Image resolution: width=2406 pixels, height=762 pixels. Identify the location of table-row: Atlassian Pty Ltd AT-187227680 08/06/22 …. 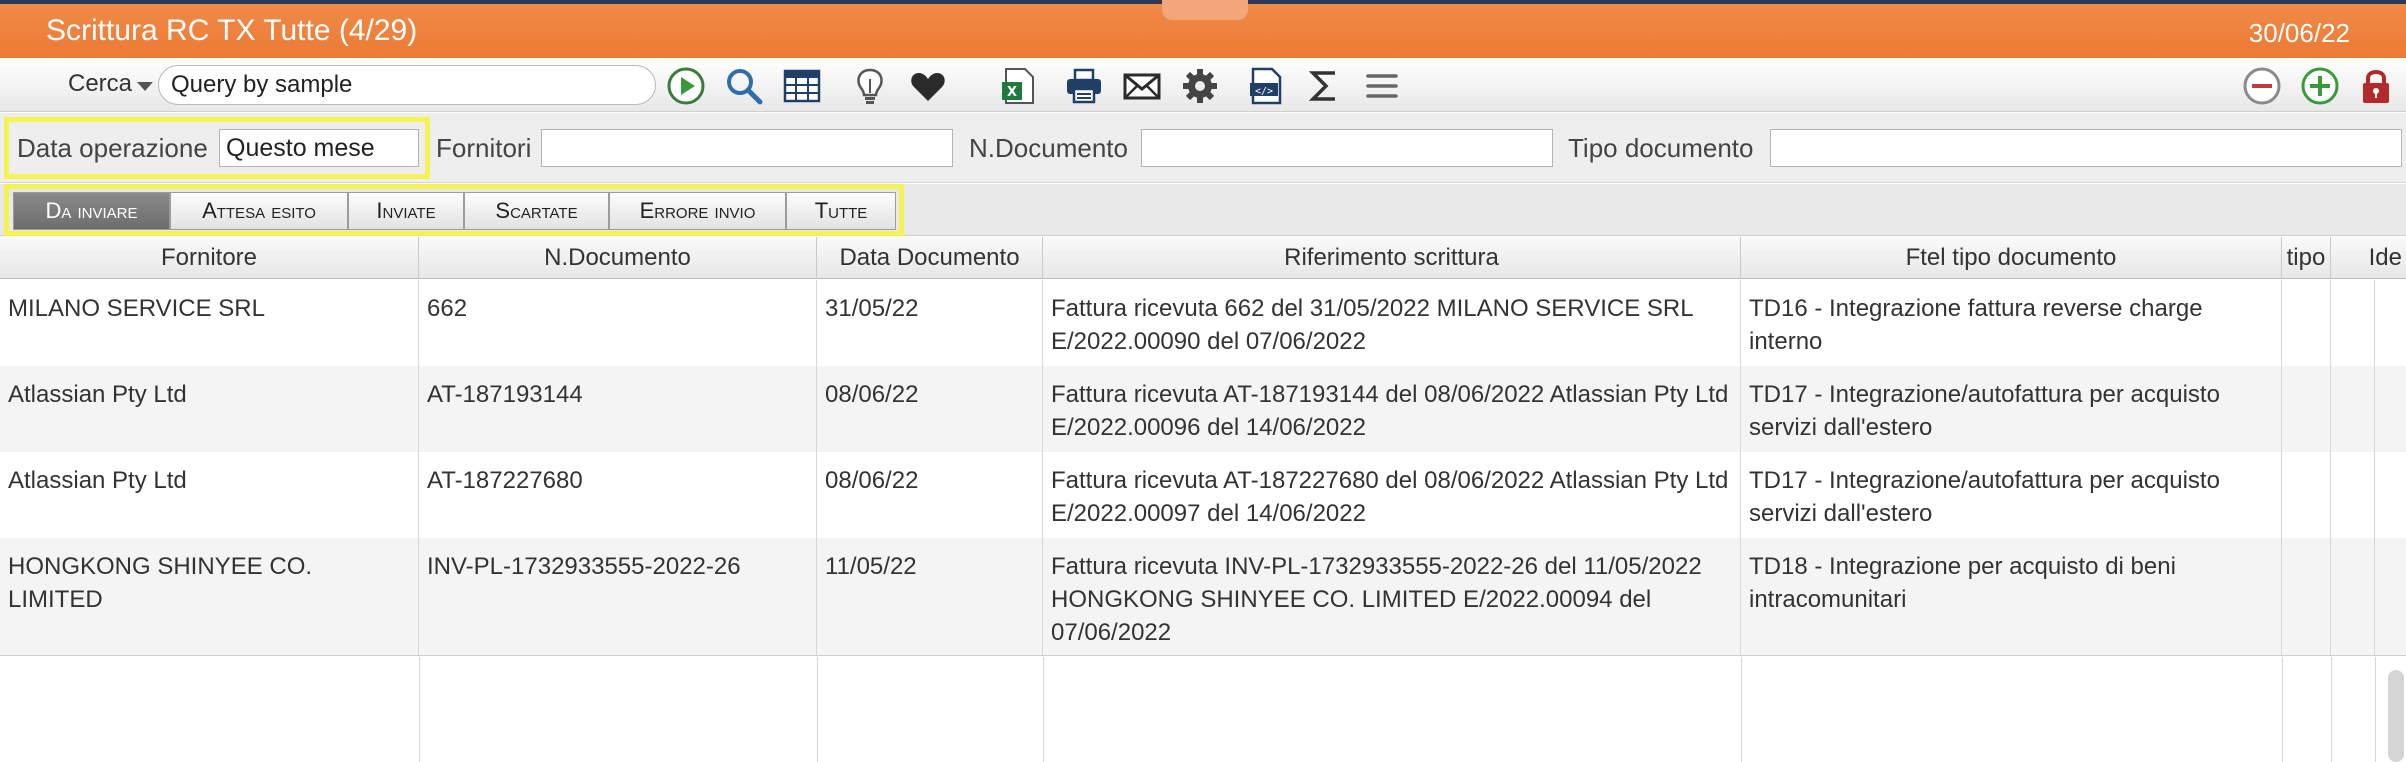
(1203, 495).